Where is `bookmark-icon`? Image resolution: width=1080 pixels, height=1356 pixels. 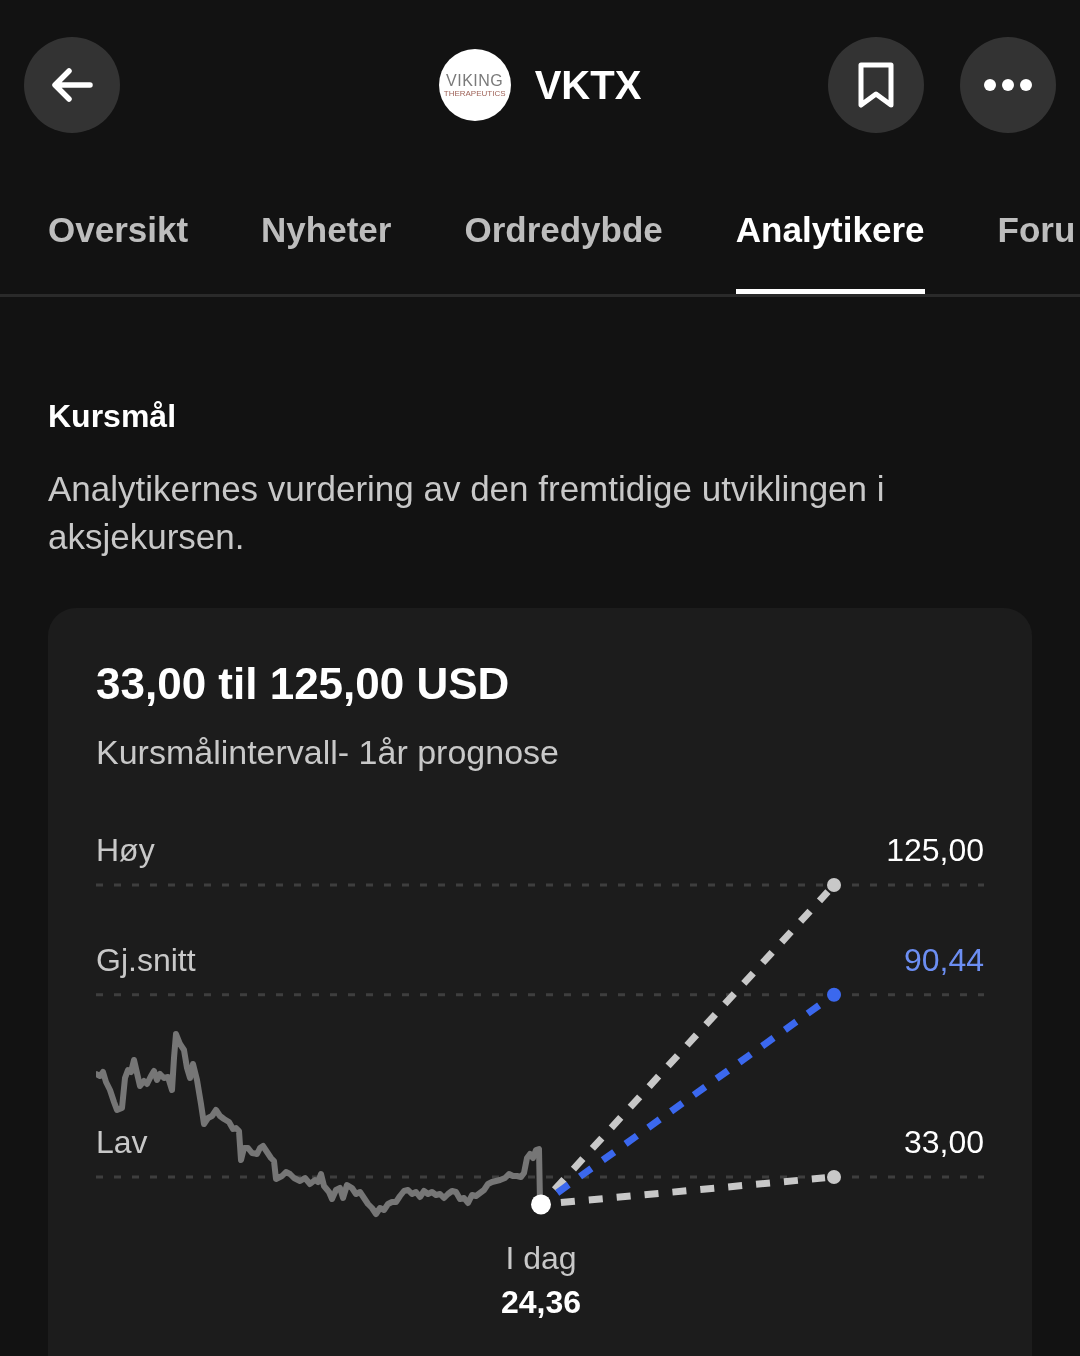
bookmark-icon is located at coordinates (876, 85).